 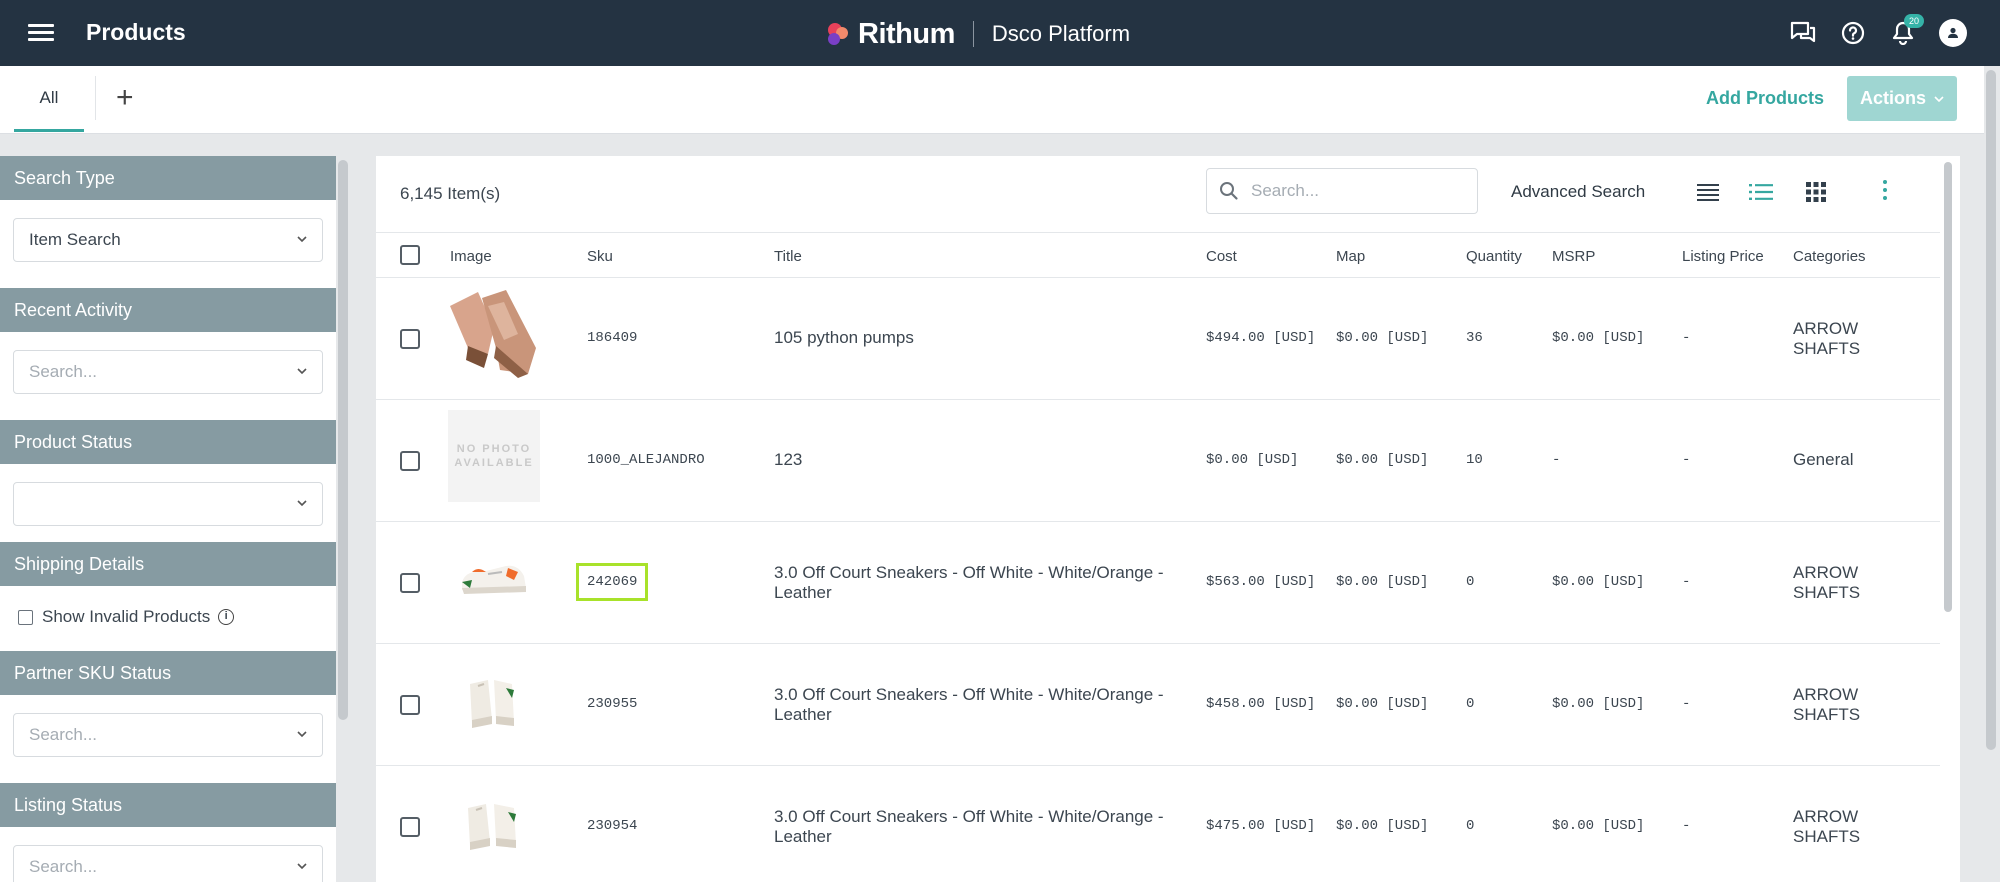 What do you see at coordinates (1252, 460) in the screenshot?
I see `cost-cell: $0.00 [USD]` at bounding box center [1252, 460].